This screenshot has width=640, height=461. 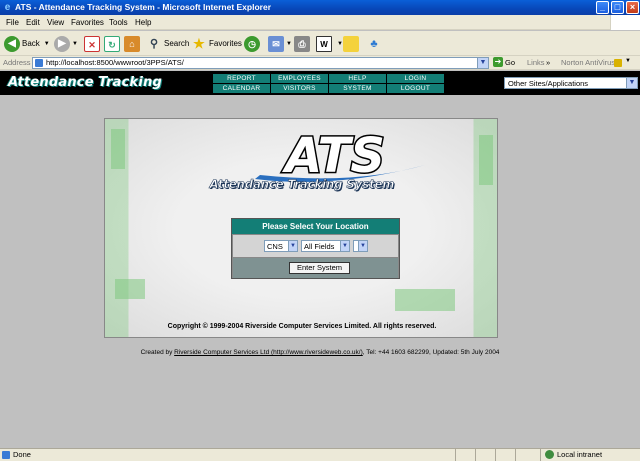 I want to click on search-label: Search, so click(x=177, y=43).